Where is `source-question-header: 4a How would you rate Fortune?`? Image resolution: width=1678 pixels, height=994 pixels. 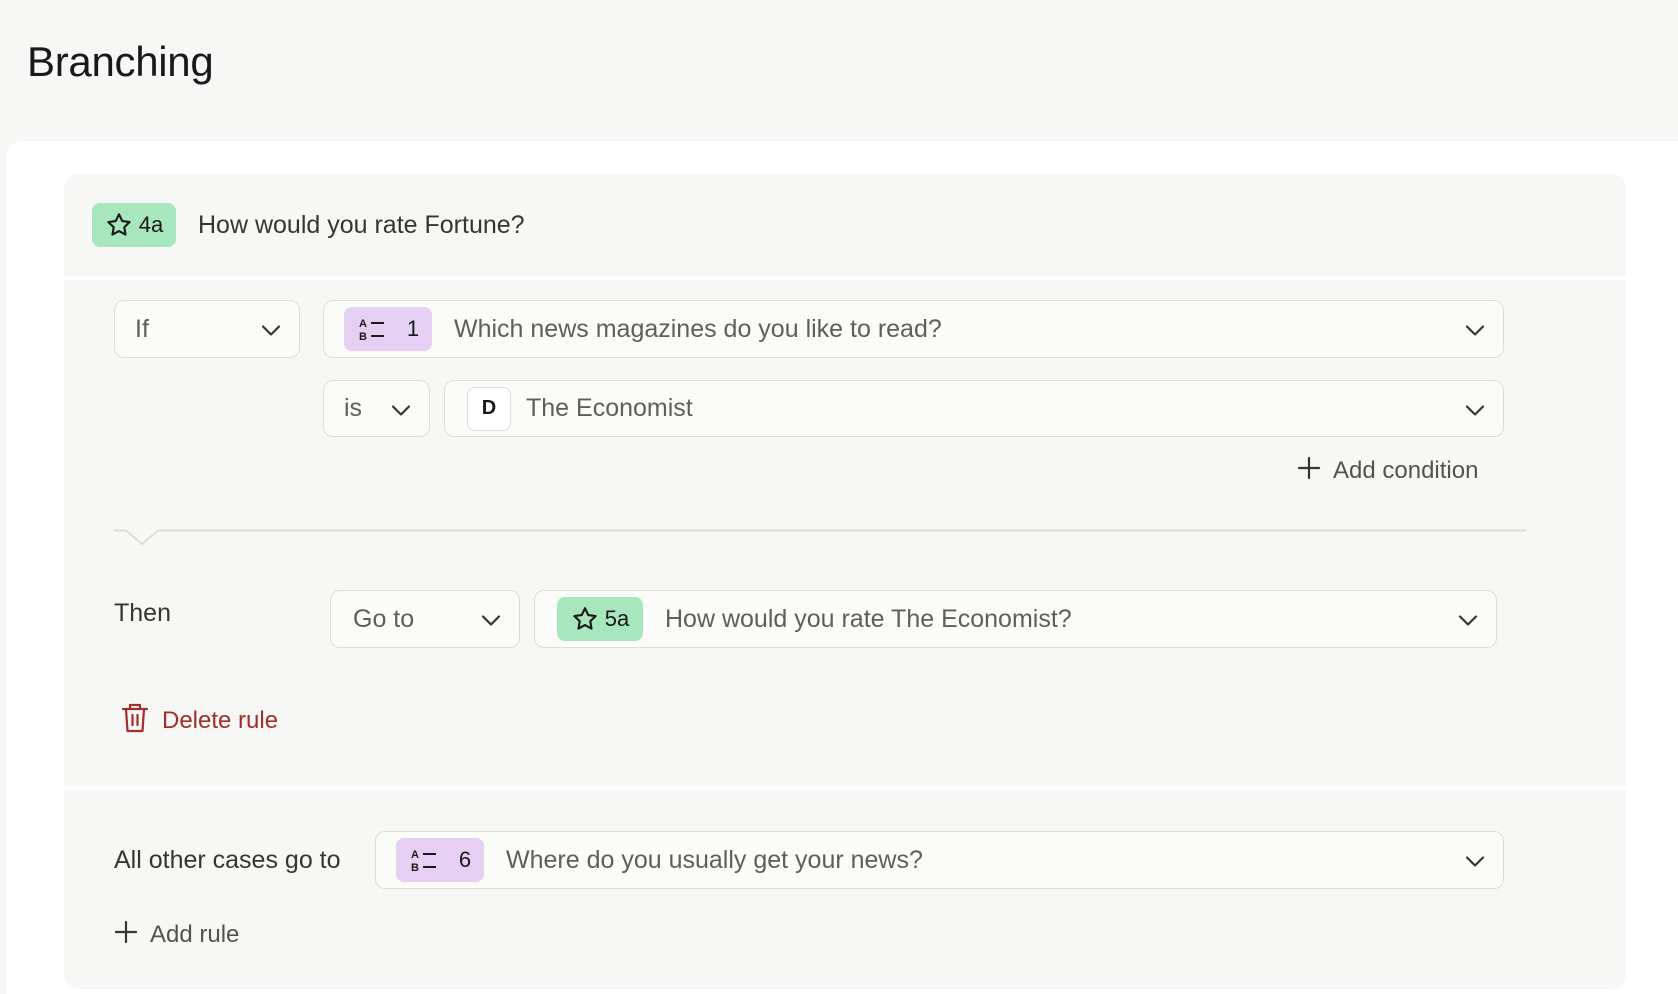 source-question-header: 4a How would you rate Fortune? is located at coordinates (845, 225).